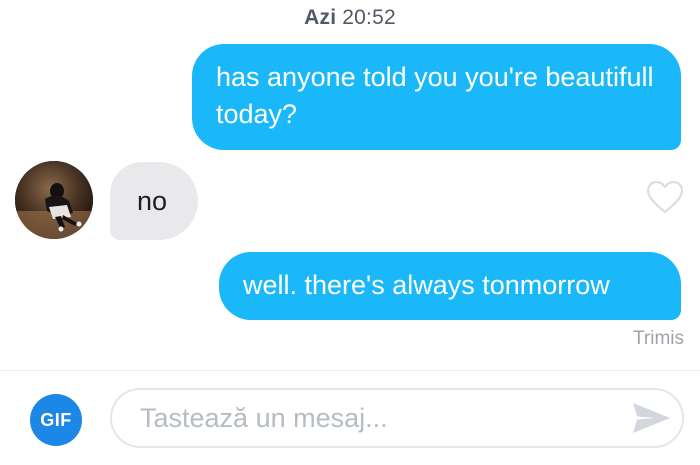  What do you see at coordinates (320, 17) in the screenshot?
I see `timestamp-day: Azi` at bounding box center [320, 17].